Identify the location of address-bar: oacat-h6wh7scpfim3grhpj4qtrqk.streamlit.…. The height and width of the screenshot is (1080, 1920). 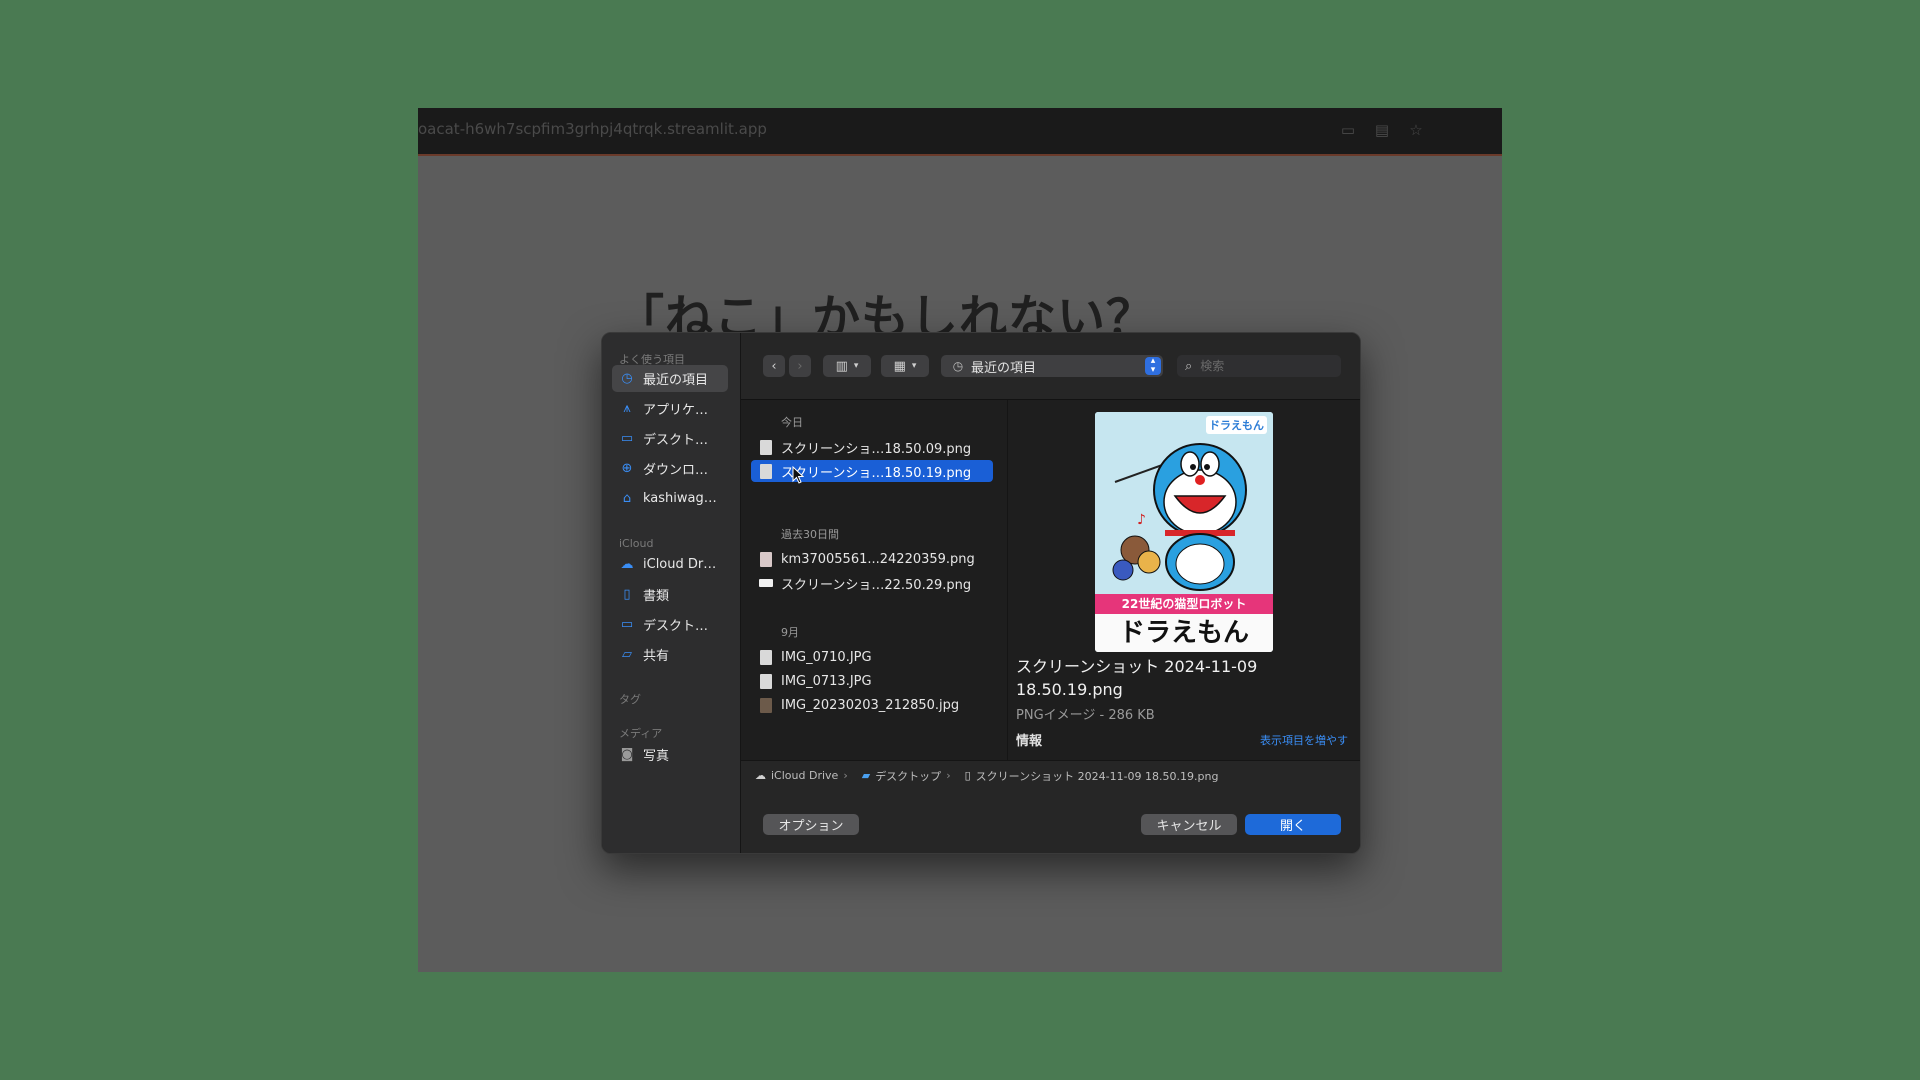
(960, 132).